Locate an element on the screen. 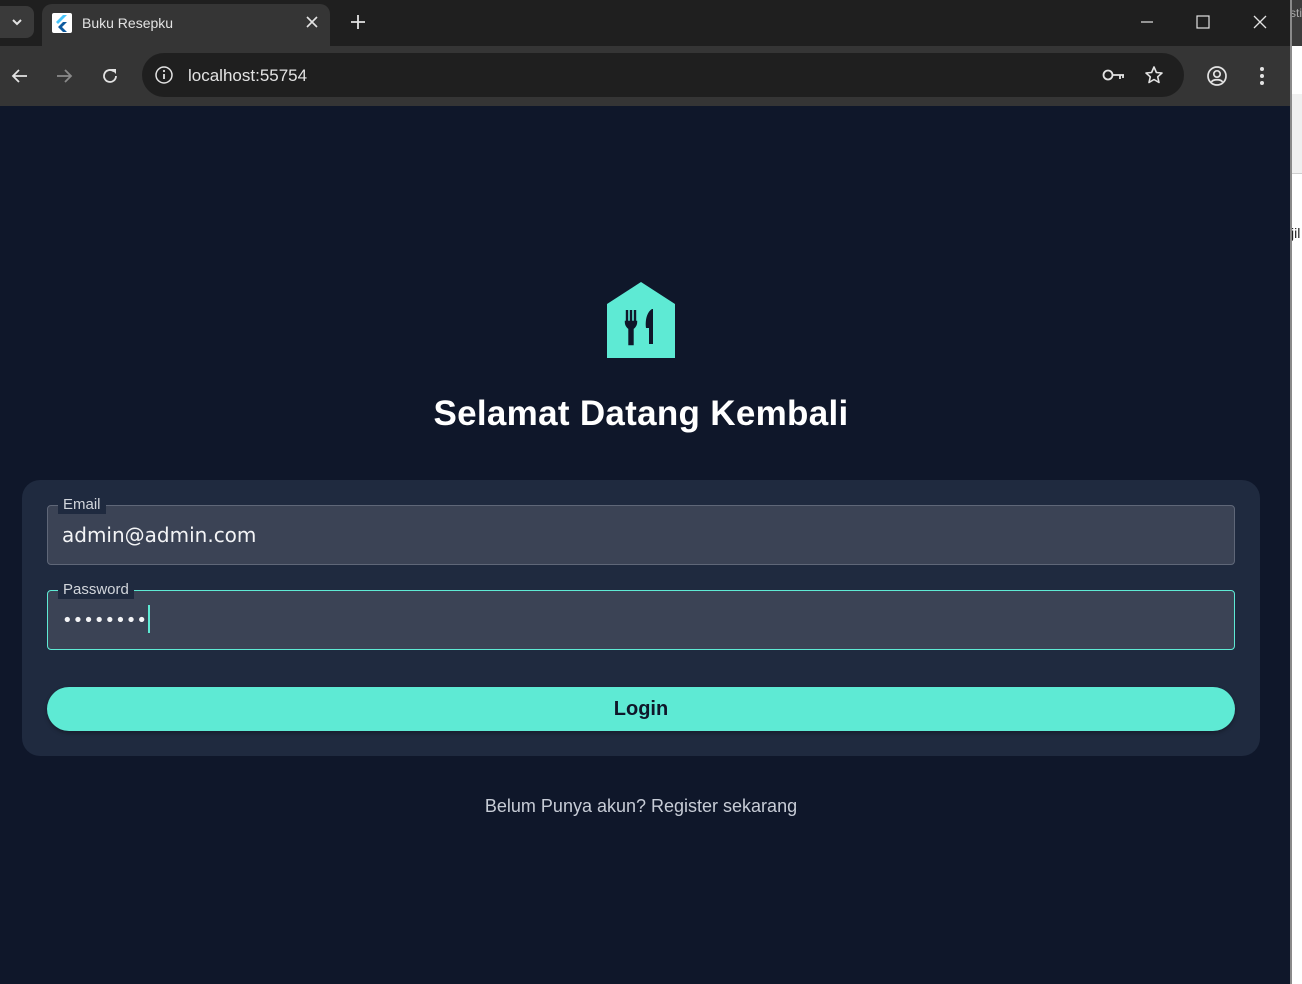 The height and width of the screenshot is (984, 1302). email-value: admin@admin.com is located at coordinates (159, 535).